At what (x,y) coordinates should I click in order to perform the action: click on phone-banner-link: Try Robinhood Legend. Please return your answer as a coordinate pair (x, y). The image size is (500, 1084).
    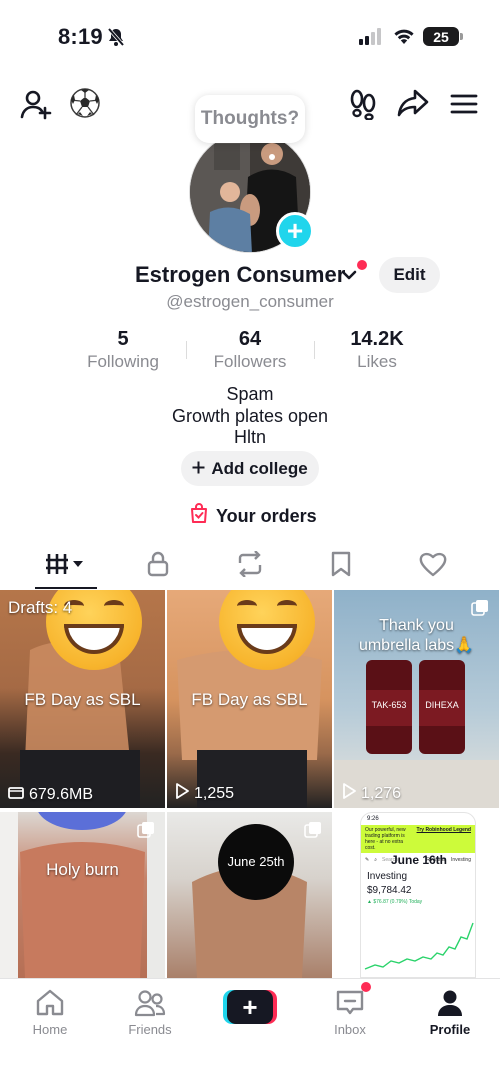
    Looking at the image, I should click on (443, 830).